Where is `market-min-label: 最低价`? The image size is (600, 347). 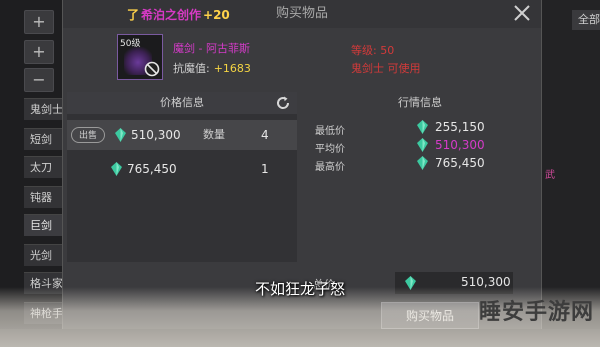
market-min-label: 最低价 is located at coordinates (330, 131).